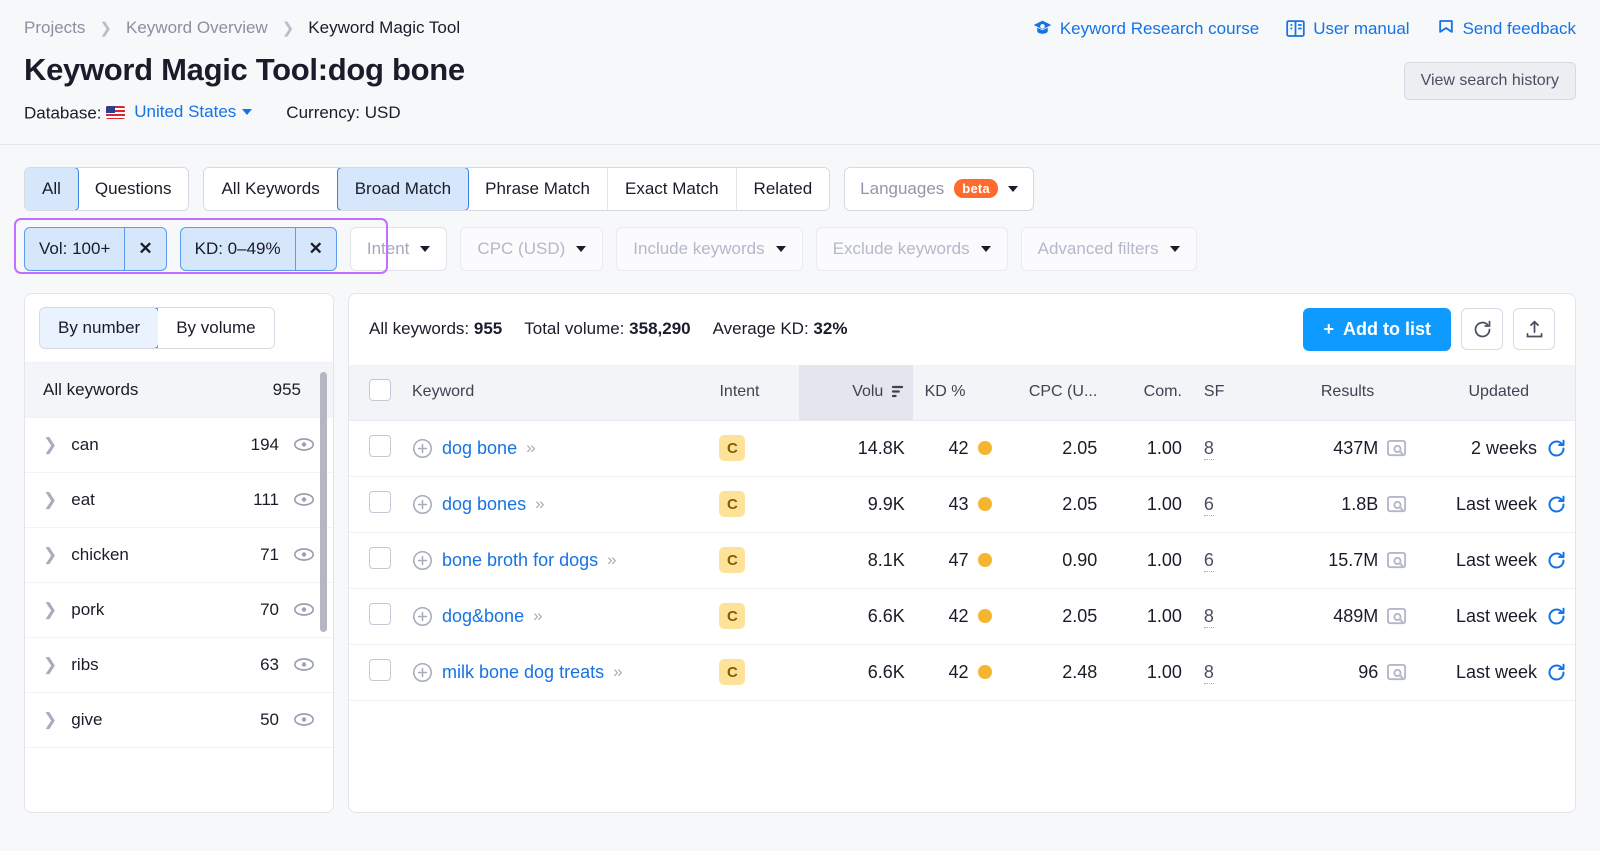 The height and width of the screenshot is (851, 1600). Describe the element at coordinates (95, 248) in the screenshot. I see `filter-chip-volume: Vol: 100+ ✕` at that location.